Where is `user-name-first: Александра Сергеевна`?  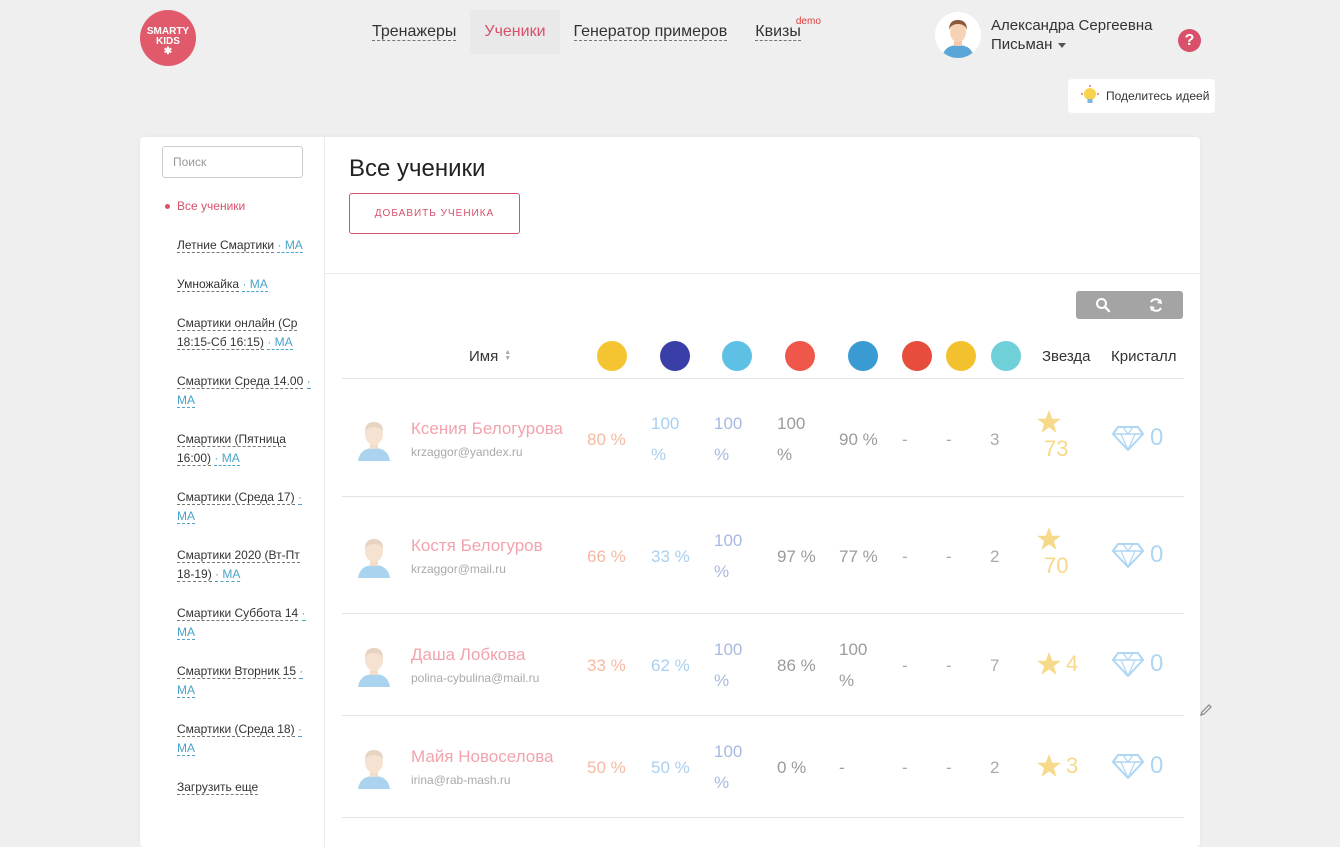
user-name-first: Александра Сергеевна is located at coordinates (1072, 25).